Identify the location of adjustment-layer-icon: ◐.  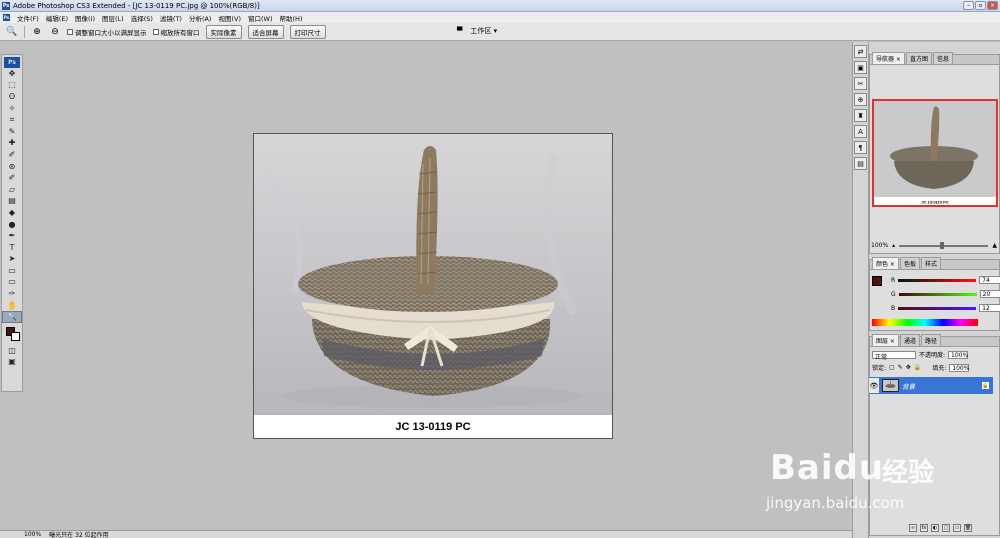
(935, 528).